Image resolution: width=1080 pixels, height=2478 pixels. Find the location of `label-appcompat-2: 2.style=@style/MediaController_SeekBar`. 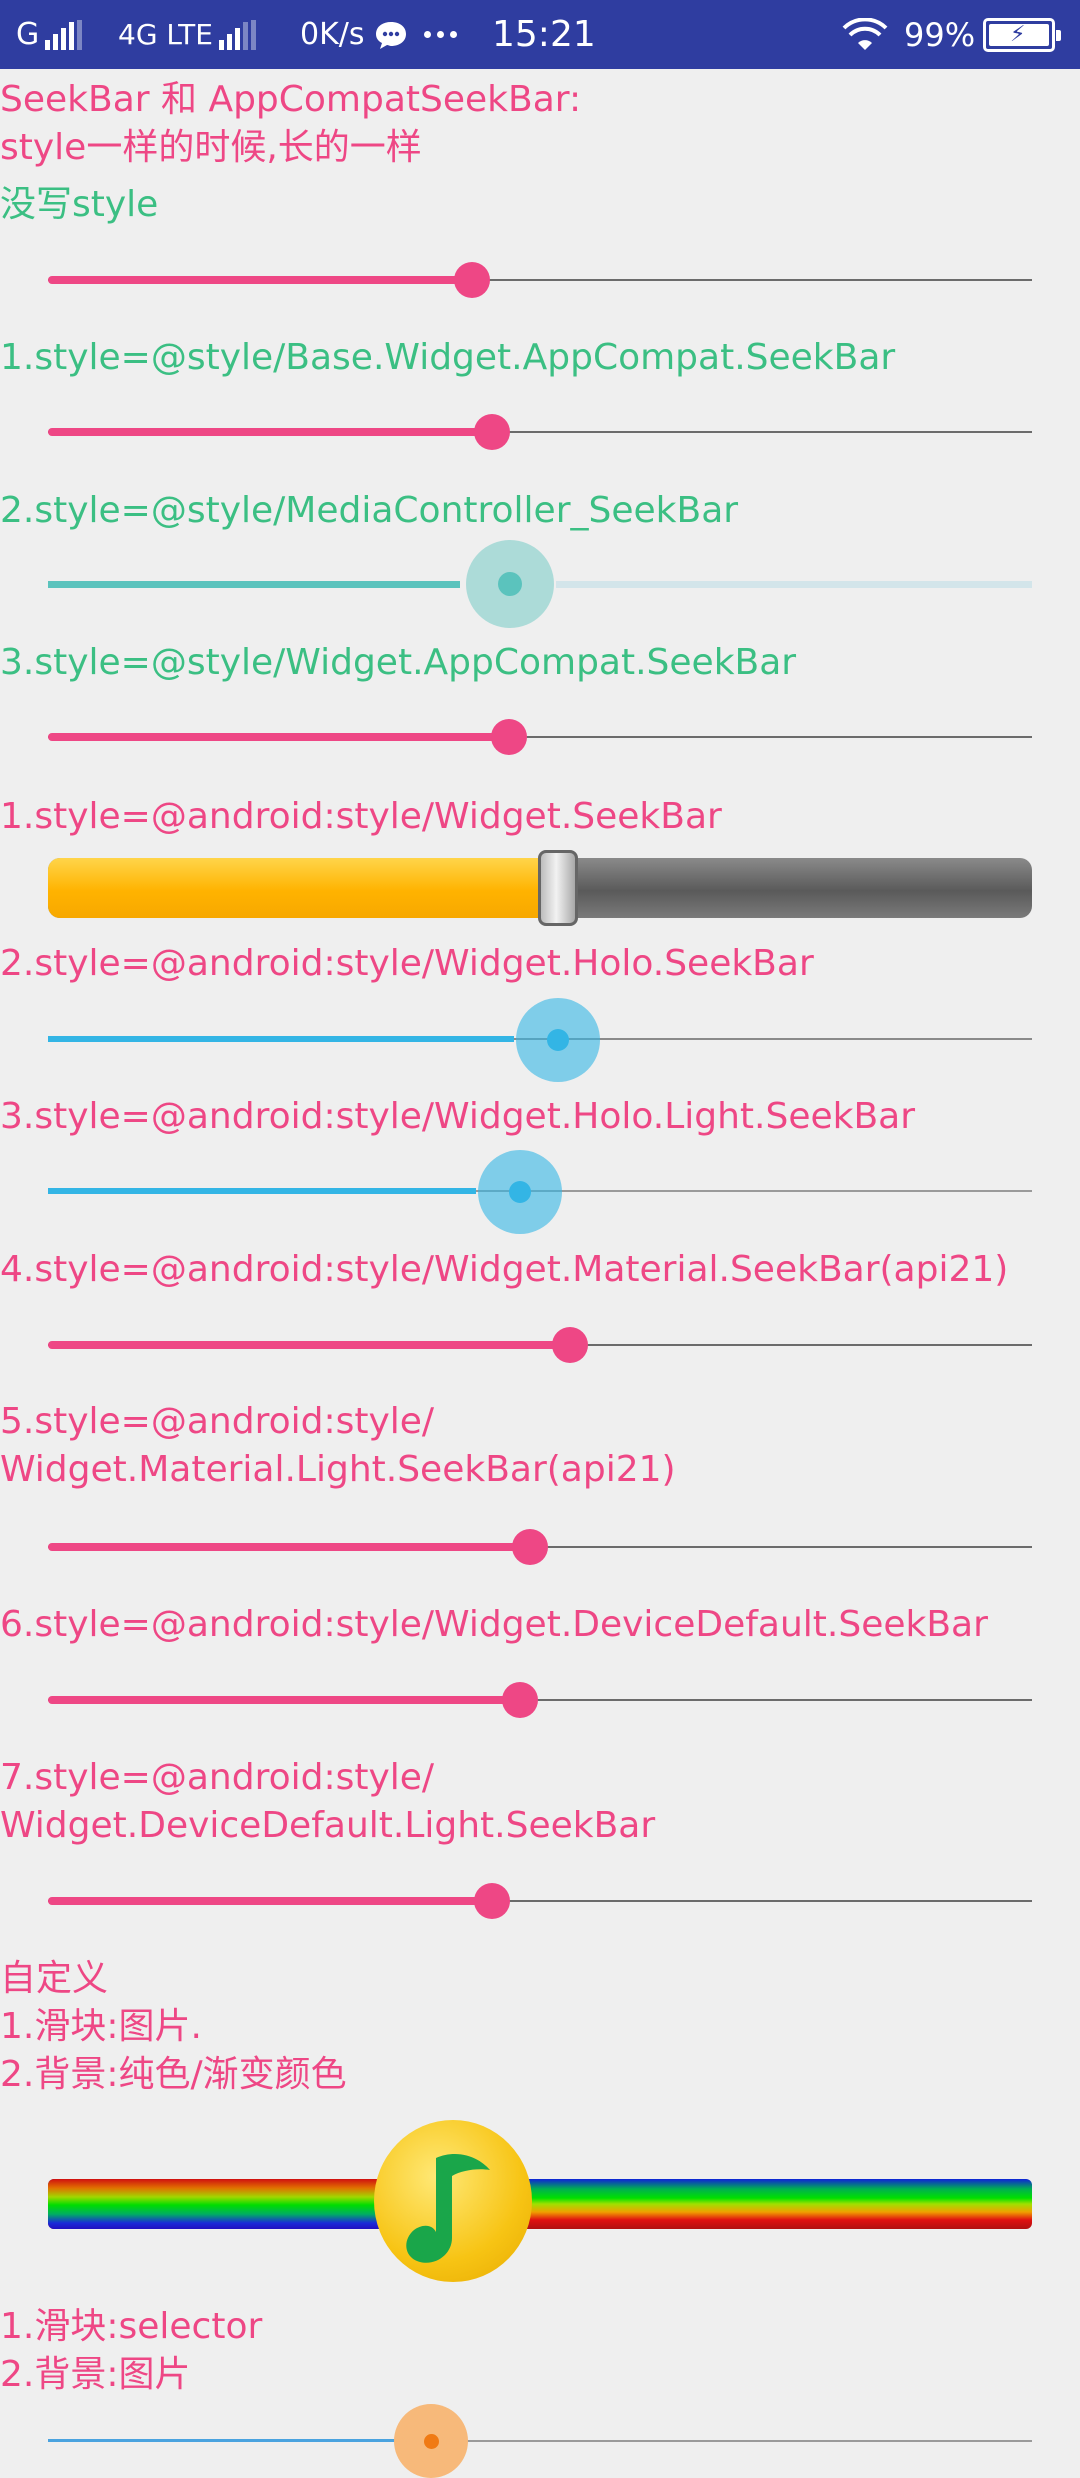

label-appcompat-2: 2.style=@style/MediaController_SeekBar is located at coordinates (369, 510).